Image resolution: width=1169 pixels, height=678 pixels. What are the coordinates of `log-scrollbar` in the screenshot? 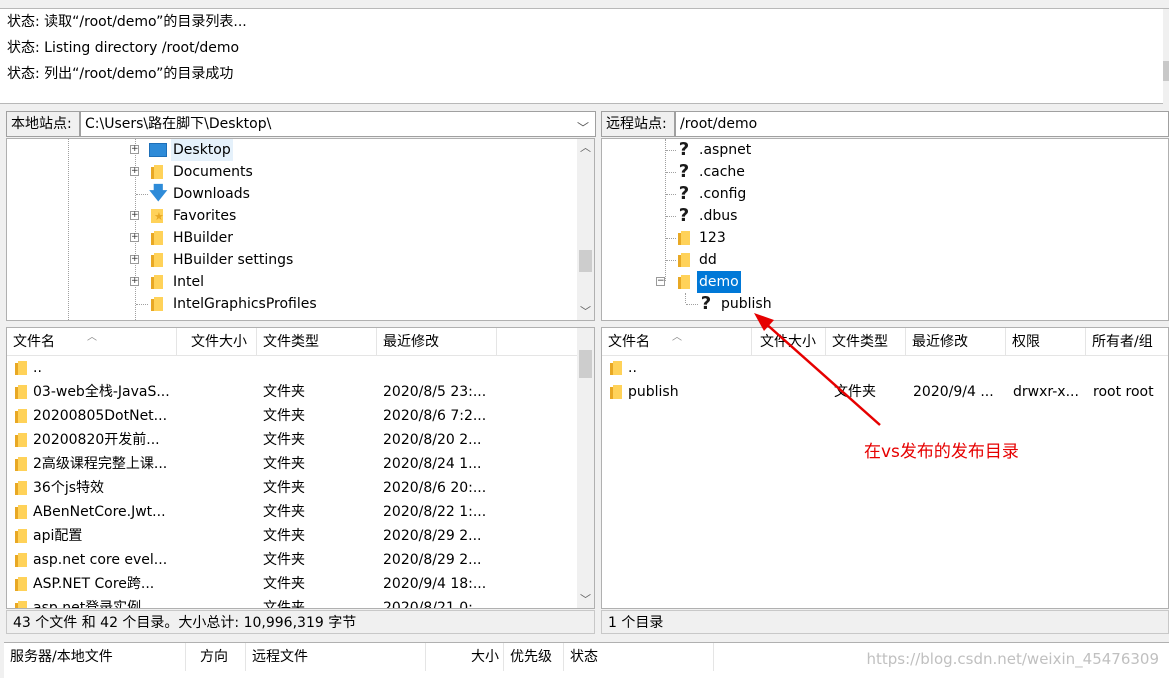 It's located at (1166, 57).